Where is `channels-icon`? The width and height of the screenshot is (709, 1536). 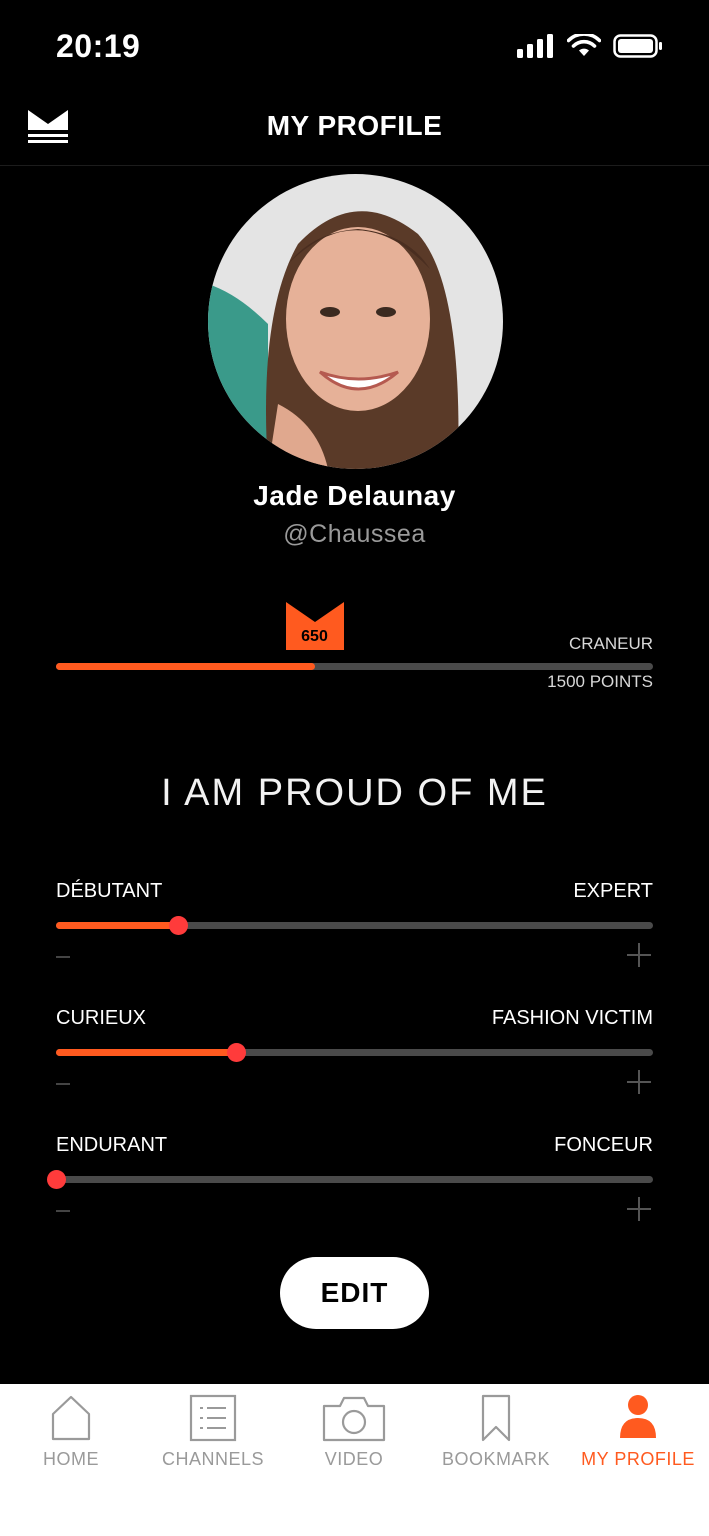 channels-icon is located at coordinates (213, 1418).